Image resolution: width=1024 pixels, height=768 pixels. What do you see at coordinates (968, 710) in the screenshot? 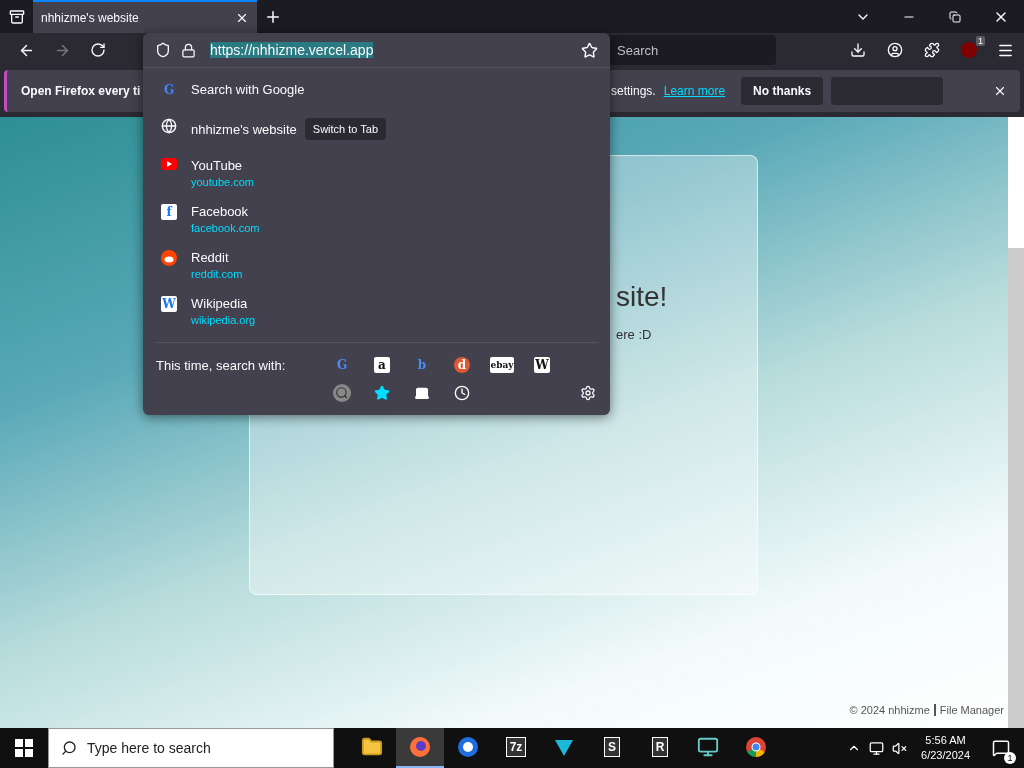
I see `file-manager-link: File Manager` at bounding box center [968, 710].